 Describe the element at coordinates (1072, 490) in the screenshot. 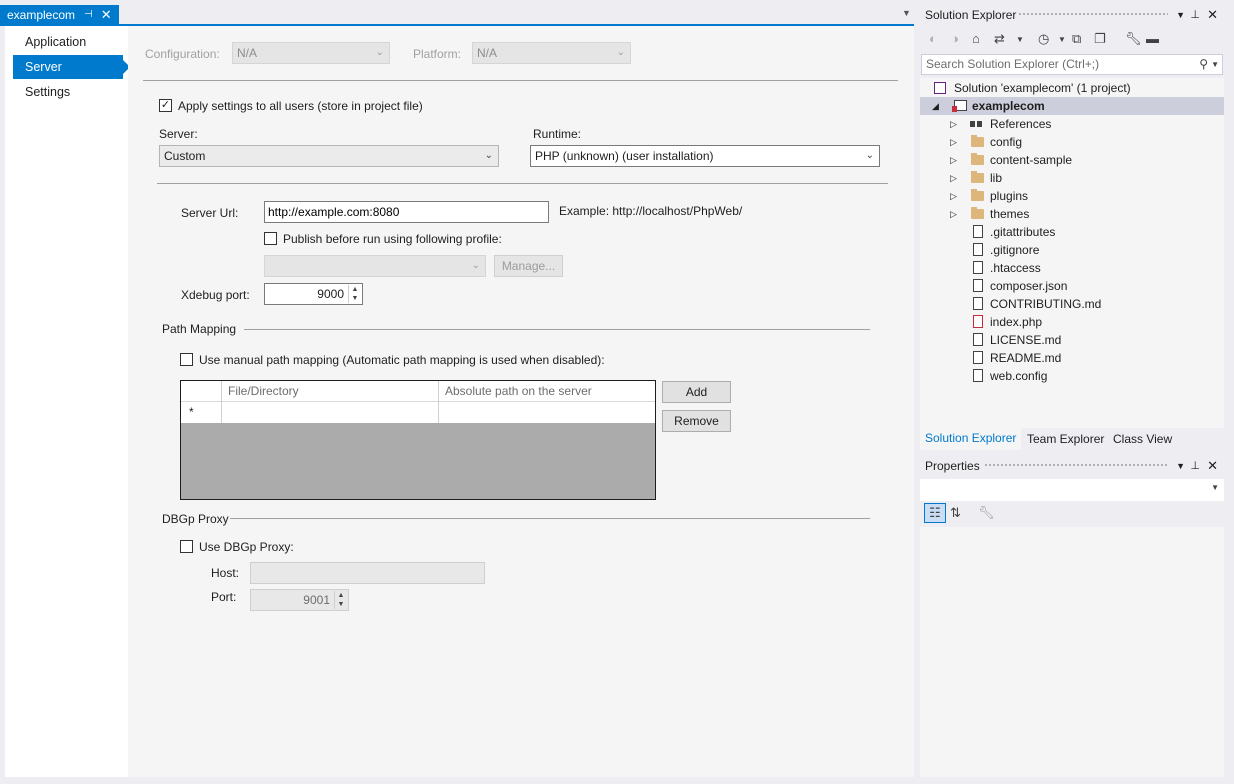

I see `properties-object-select: ▼` at that location.